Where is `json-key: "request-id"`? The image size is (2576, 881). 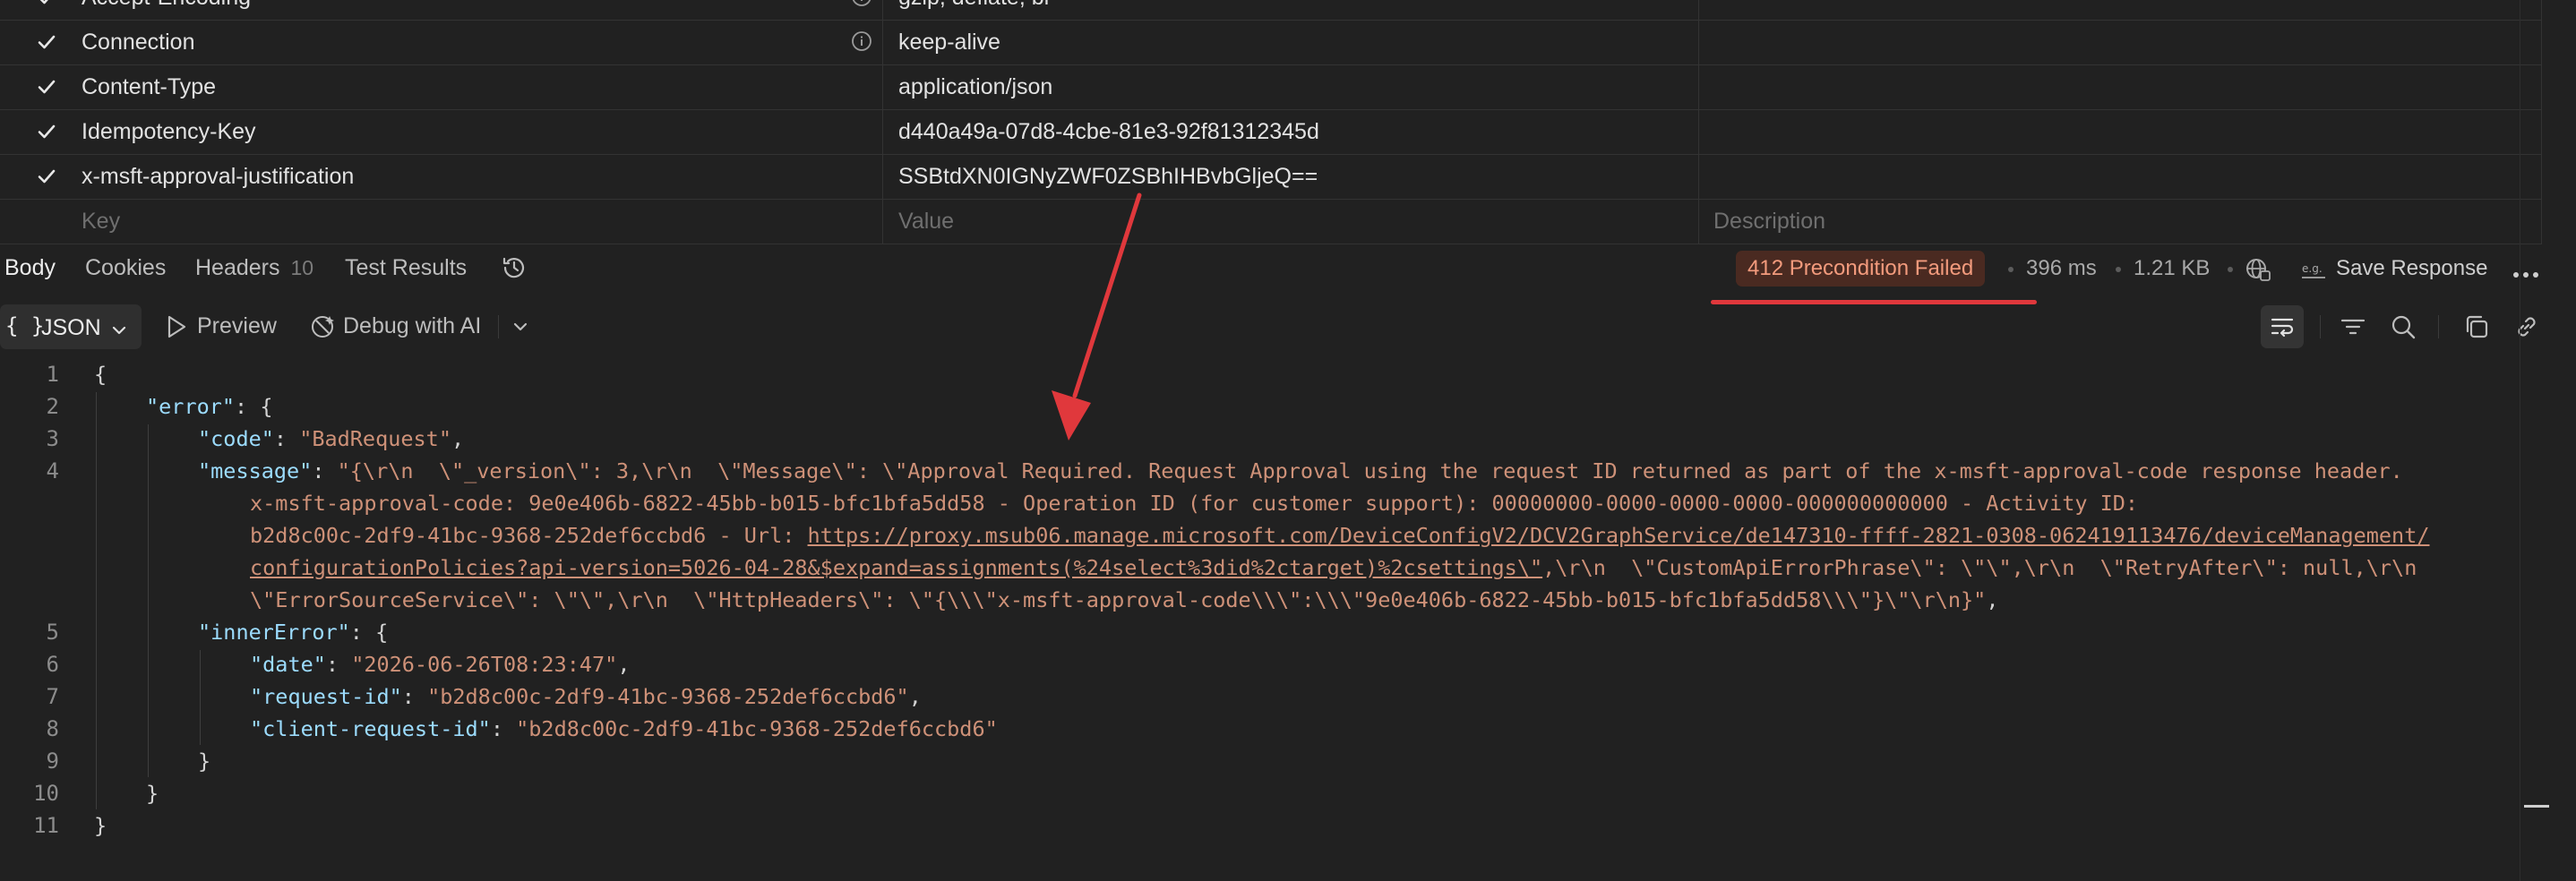
json-key: "request-id" is located at coordinates (326, 696).